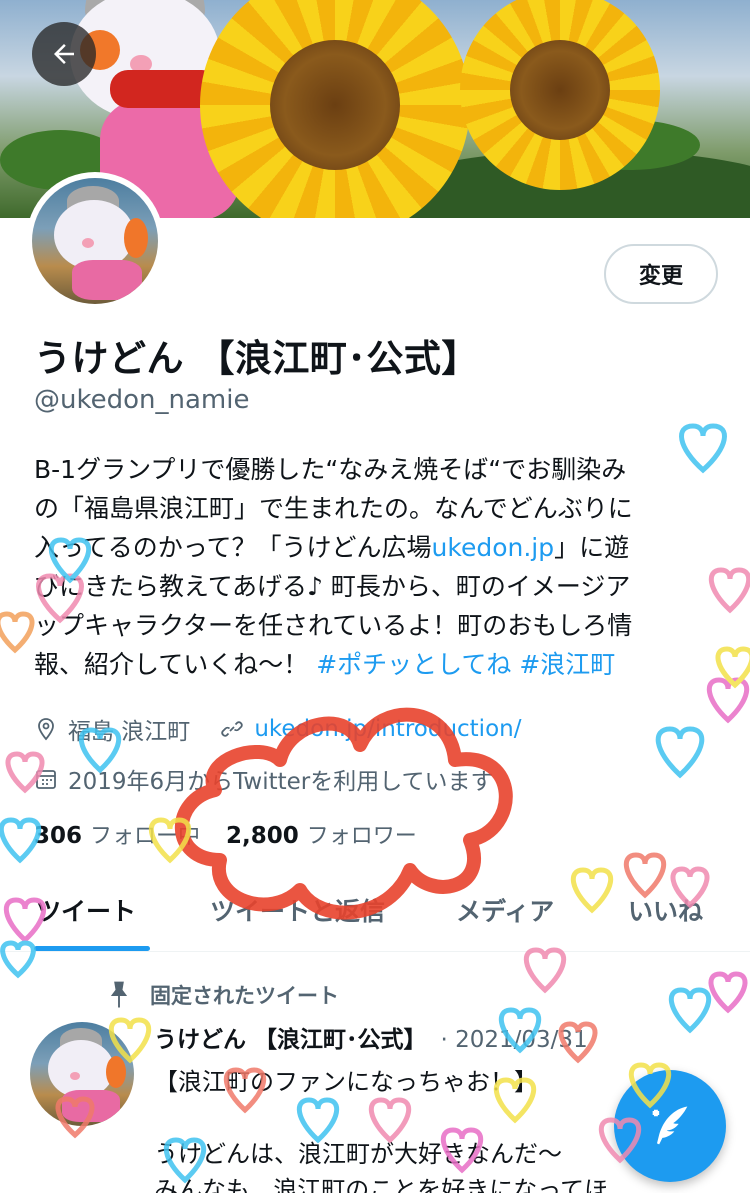  Describe the element at coordinates (361, 836) in the screenshot. I see `followers-label: フォロワー` at that location.